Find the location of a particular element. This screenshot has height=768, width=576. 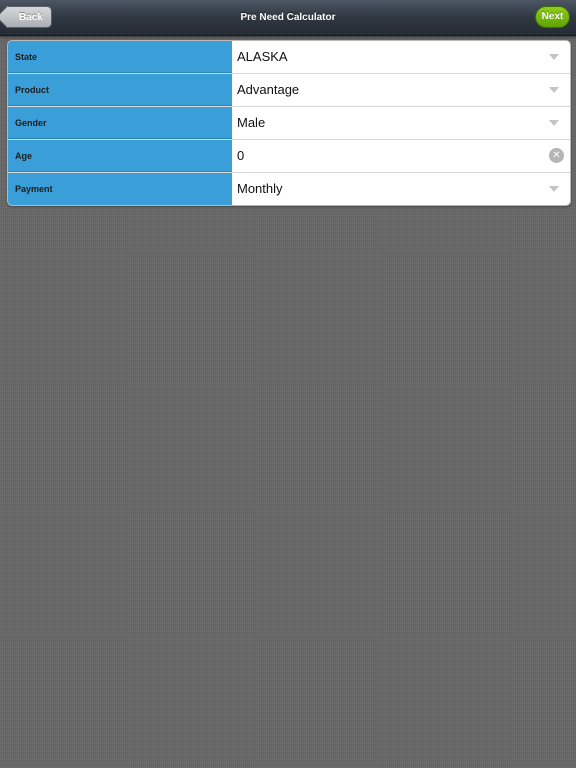

form-row-state: State ALASKA is located at coordinates (289, 57).